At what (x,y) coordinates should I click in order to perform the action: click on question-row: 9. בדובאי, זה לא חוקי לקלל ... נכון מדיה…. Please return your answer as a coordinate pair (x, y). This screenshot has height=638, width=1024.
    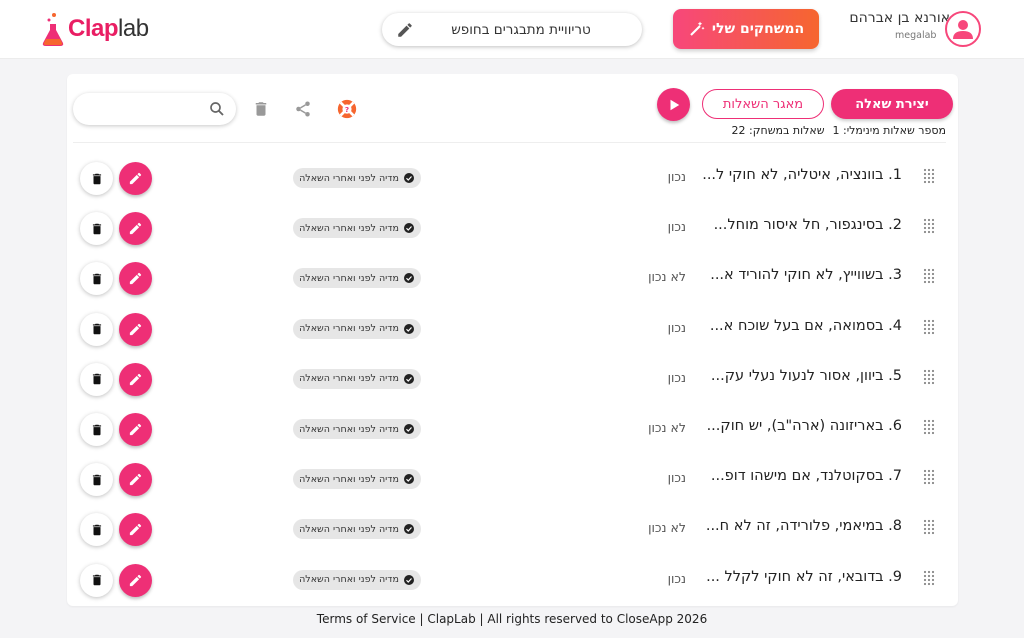
    Looking at the image, I should click on (512, 579).